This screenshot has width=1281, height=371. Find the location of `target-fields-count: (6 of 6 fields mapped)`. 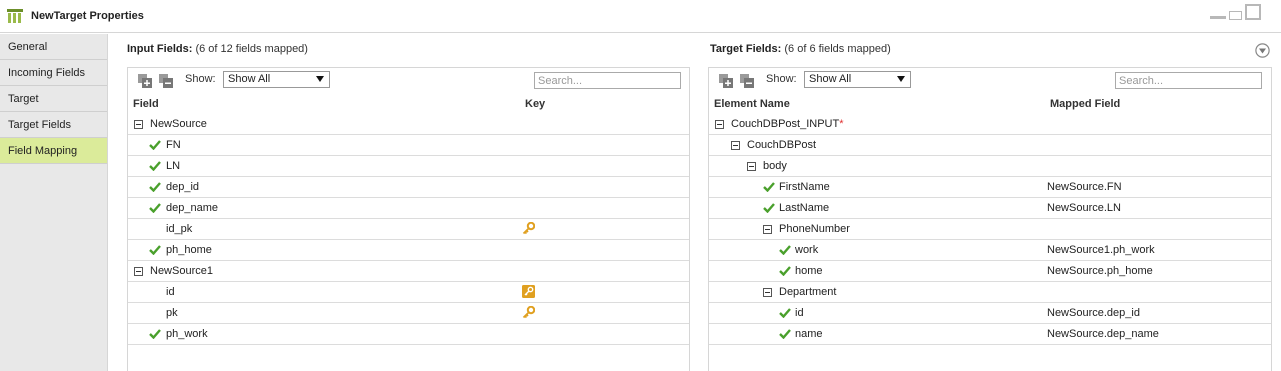

target-fields-count: (6 of 6 fields mapped) is located at coordinates (837, 49).